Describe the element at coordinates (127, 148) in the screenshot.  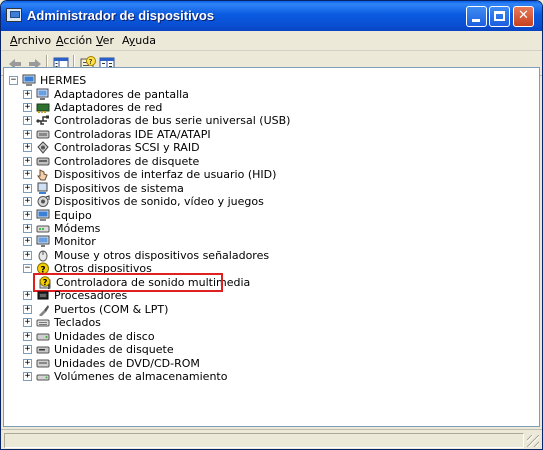
I see `tree-item-label: Controladoras SCSI y RAID` at that location.